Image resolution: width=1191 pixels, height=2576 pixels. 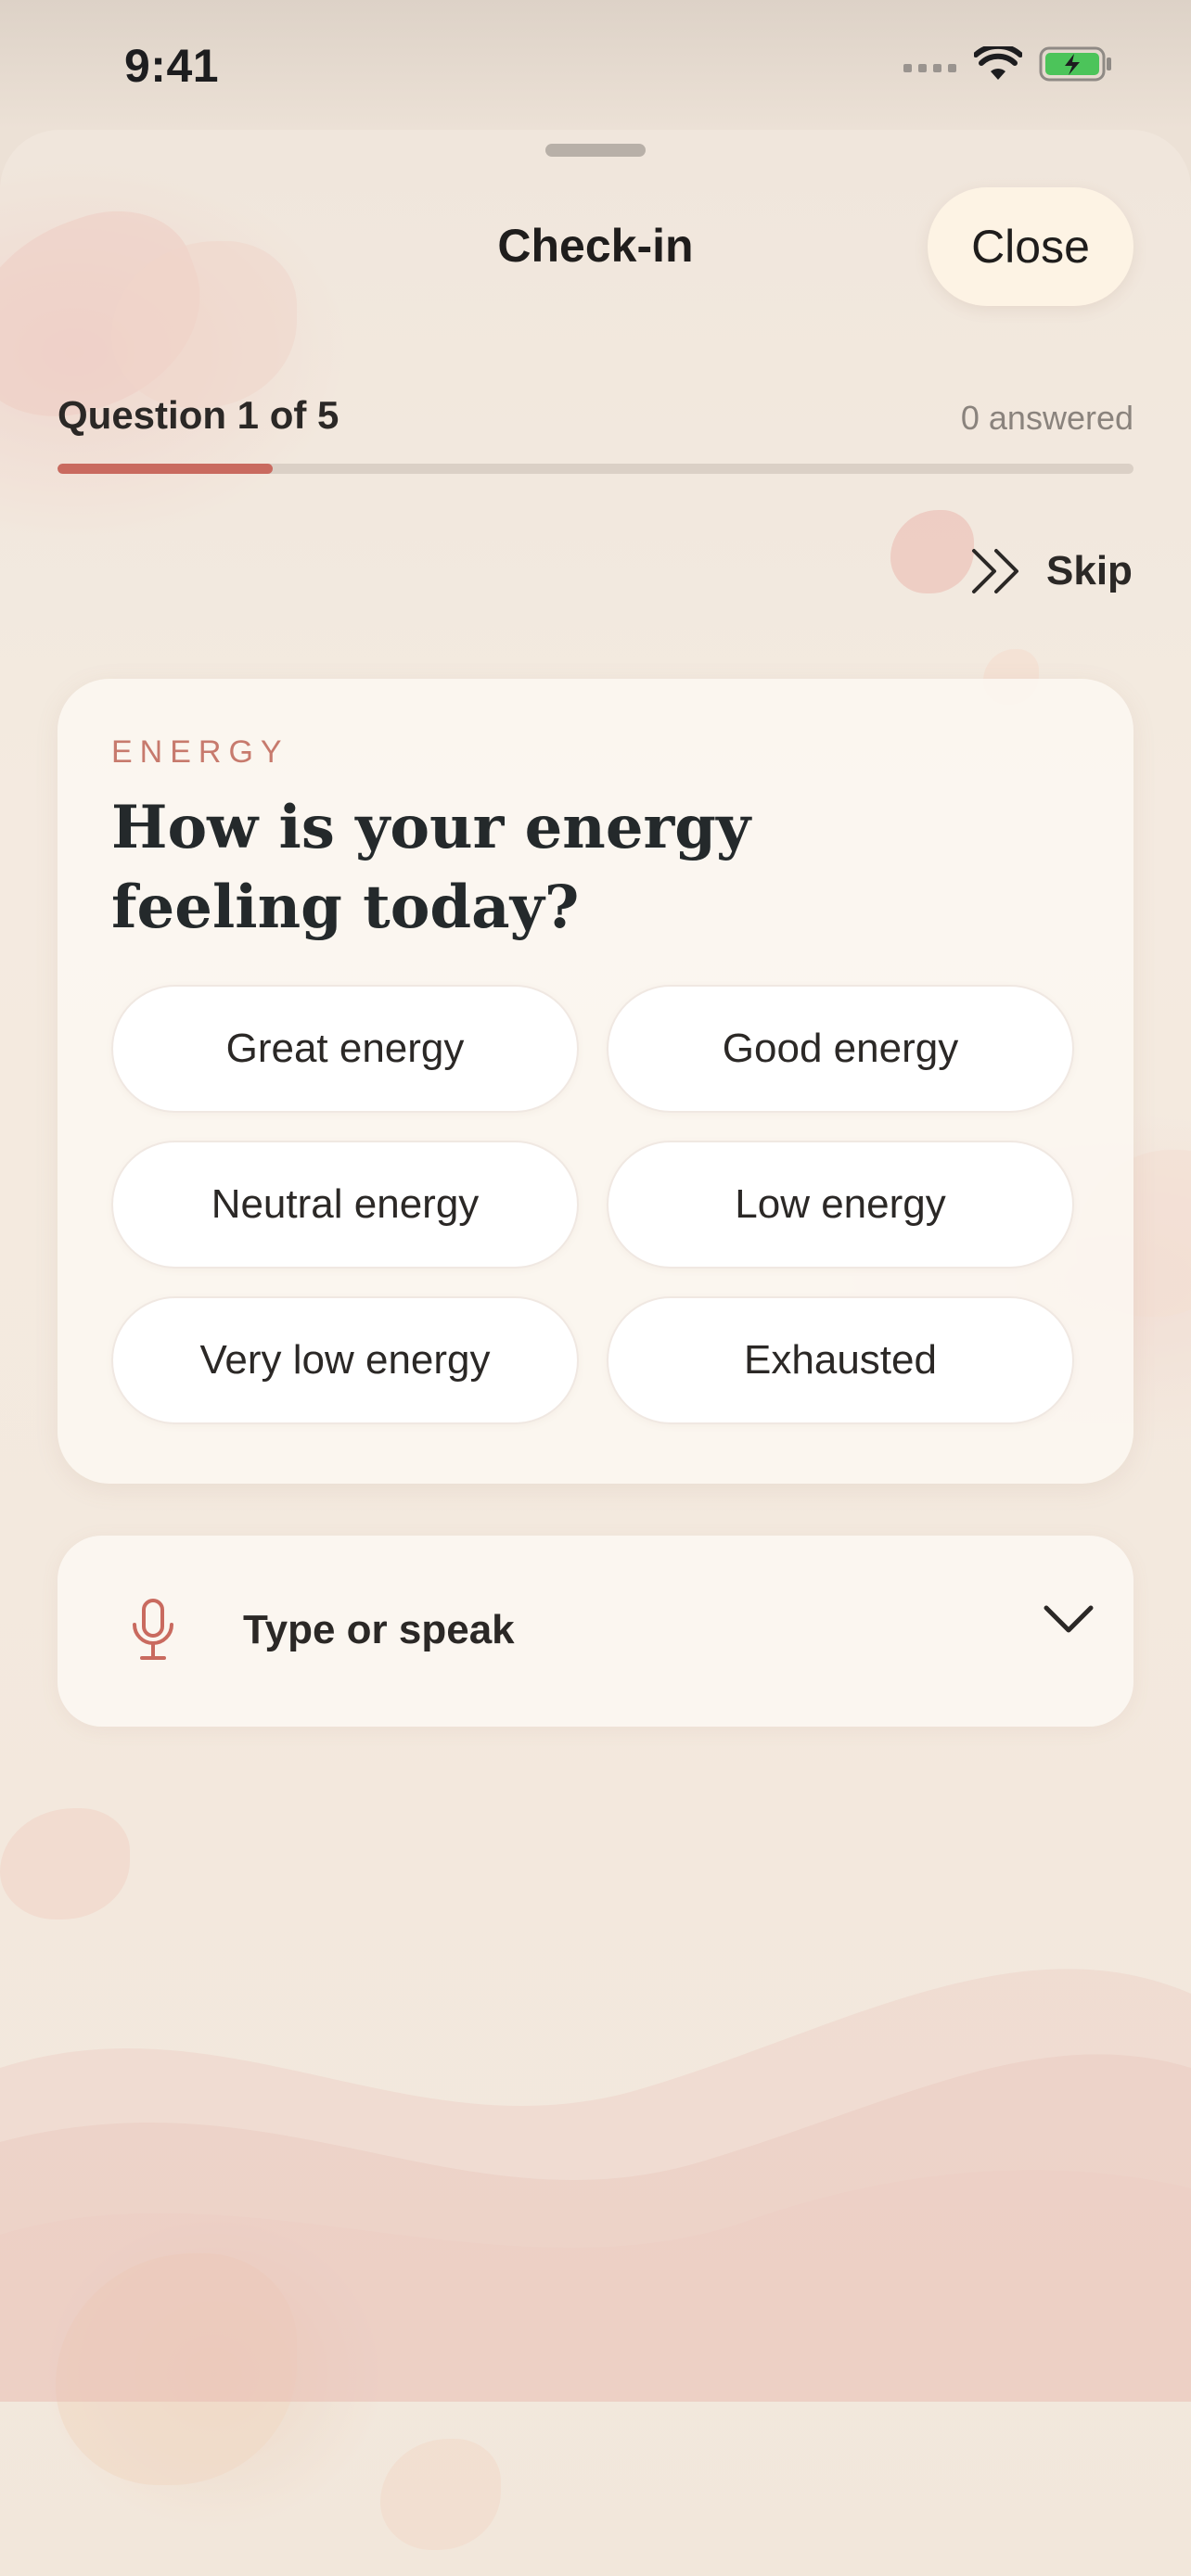 I want to click on response-input, so click(x=595, y=1630).